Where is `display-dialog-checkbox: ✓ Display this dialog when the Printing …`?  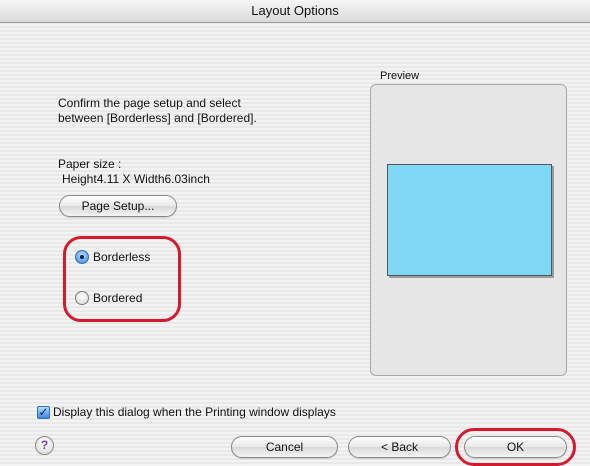 display-dialog-checkbox: ✓ Display this dialog when the Printing … is located at coordinates (186, 412).